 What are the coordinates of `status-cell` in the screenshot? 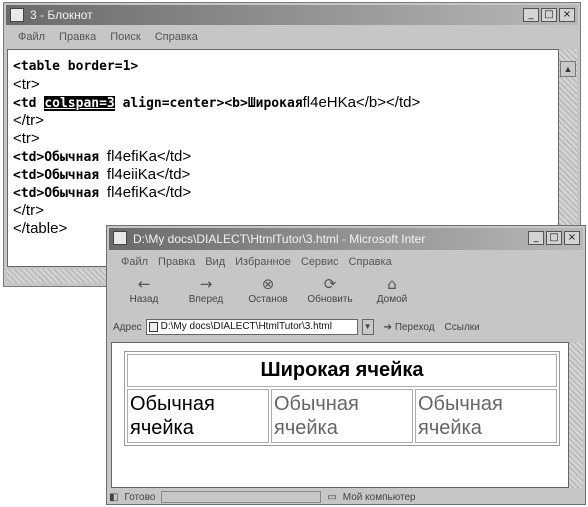 It's located at (241, 497).